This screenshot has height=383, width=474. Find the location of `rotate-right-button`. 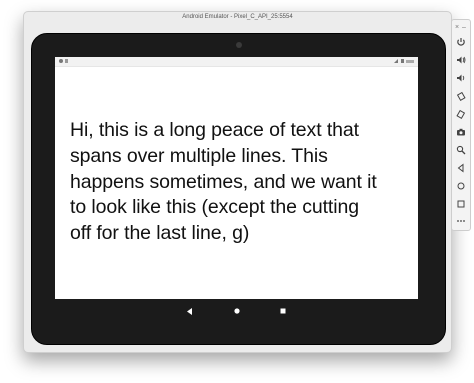

rotate-right-button is located at coordinates (461, 114).